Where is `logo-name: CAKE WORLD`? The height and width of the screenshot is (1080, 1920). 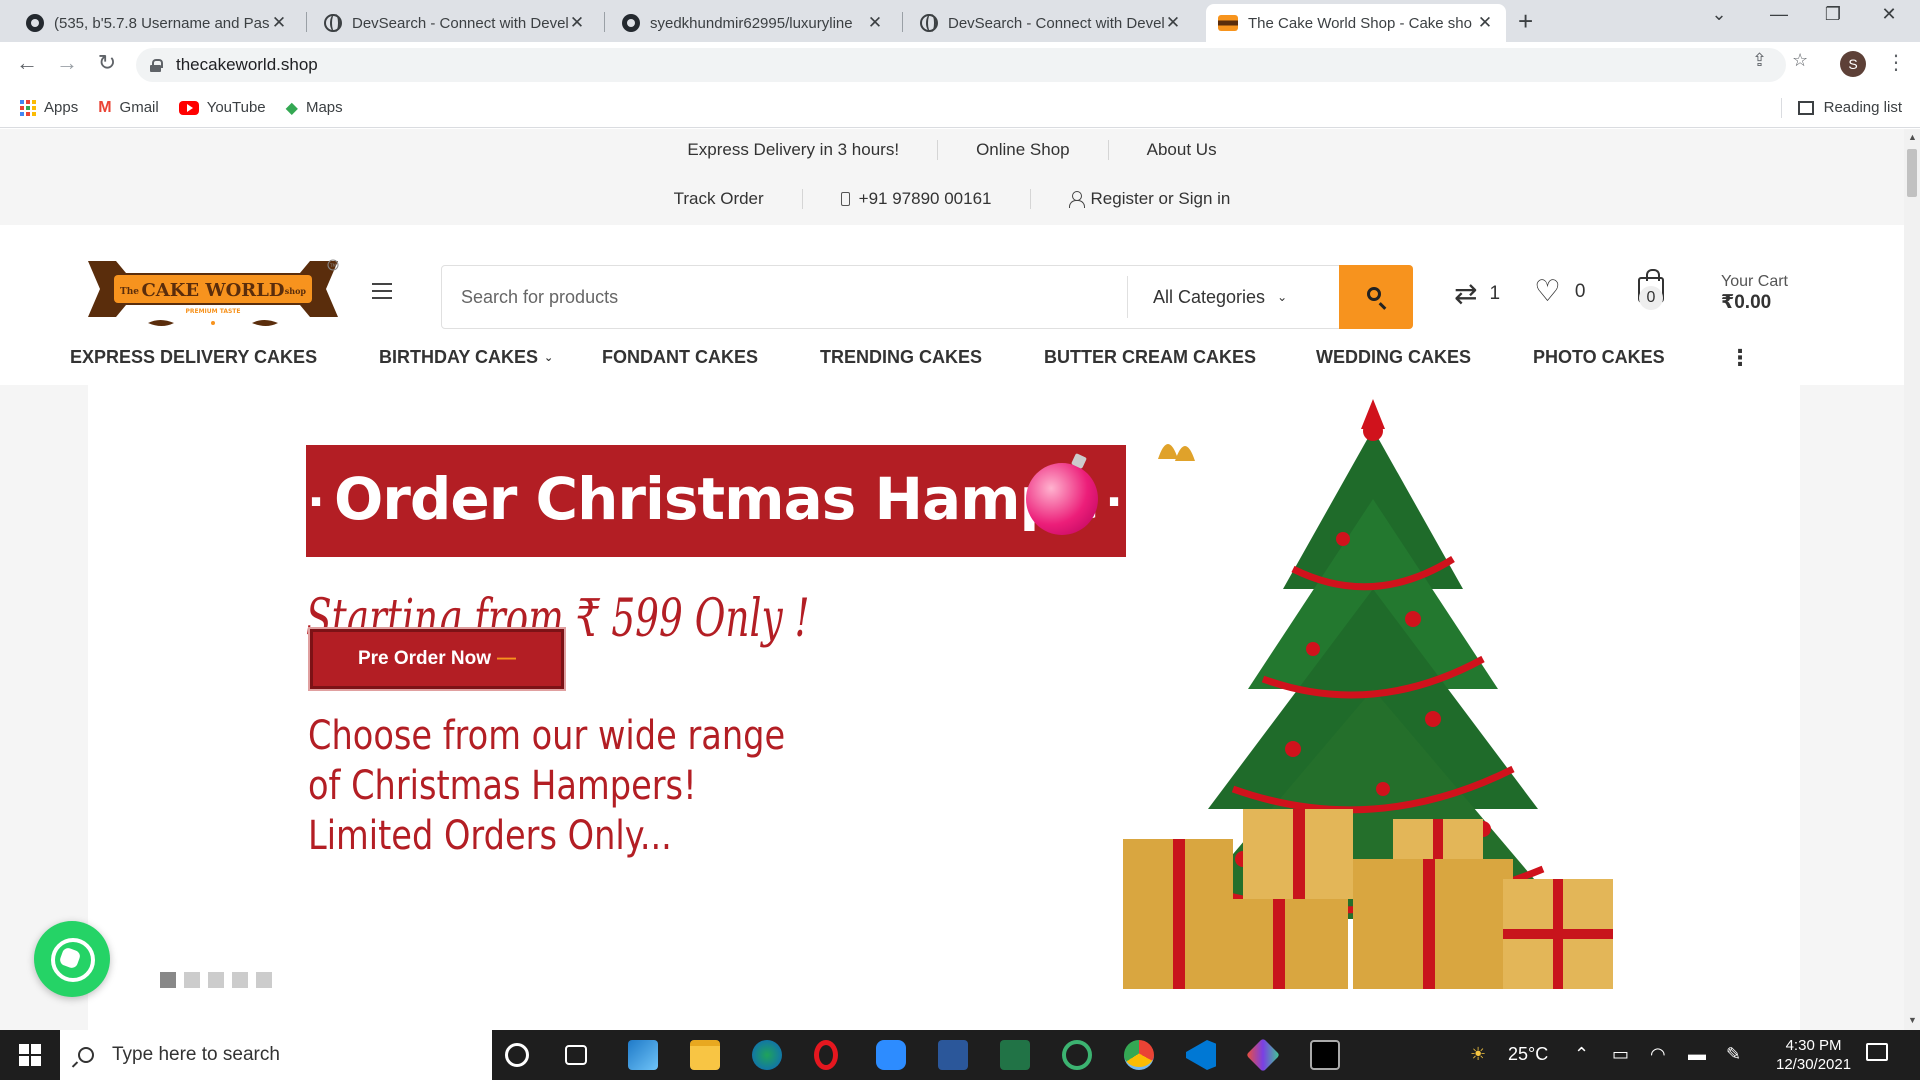 logo-name: CAKE WORLD is located at coordinates (212, 290).